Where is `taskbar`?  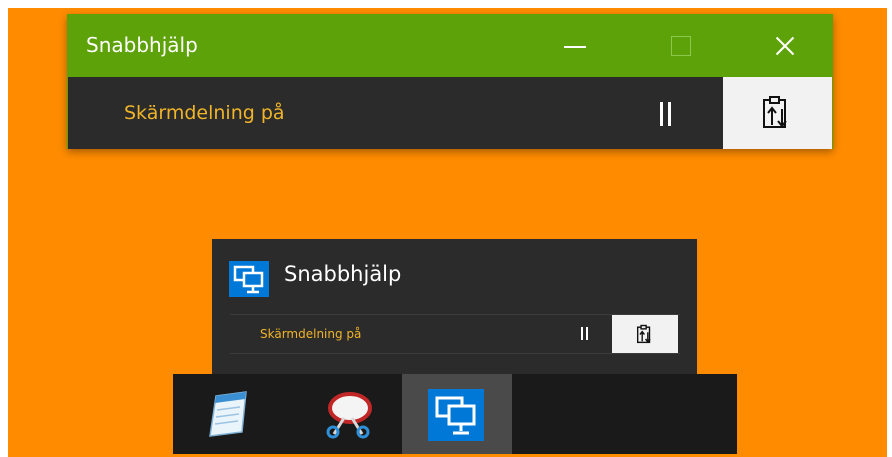 taskbar is located at coordinates (455, 414).